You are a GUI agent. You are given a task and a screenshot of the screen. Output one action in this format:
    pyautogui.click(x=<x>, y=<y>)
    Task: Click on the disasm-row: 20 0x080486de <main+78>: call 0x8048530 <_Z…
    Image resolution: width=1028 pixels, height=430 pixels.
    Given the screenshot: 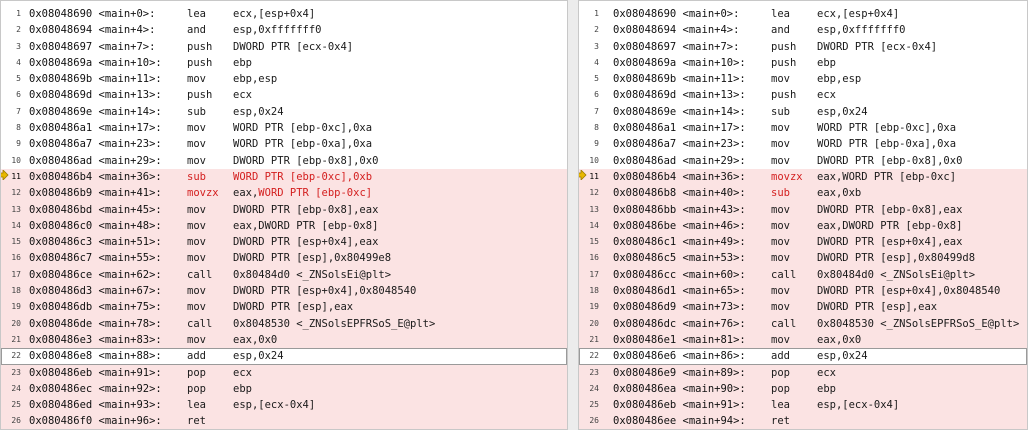 What is the action you would take?
    pyautogui.click(x=284, y=323)
    